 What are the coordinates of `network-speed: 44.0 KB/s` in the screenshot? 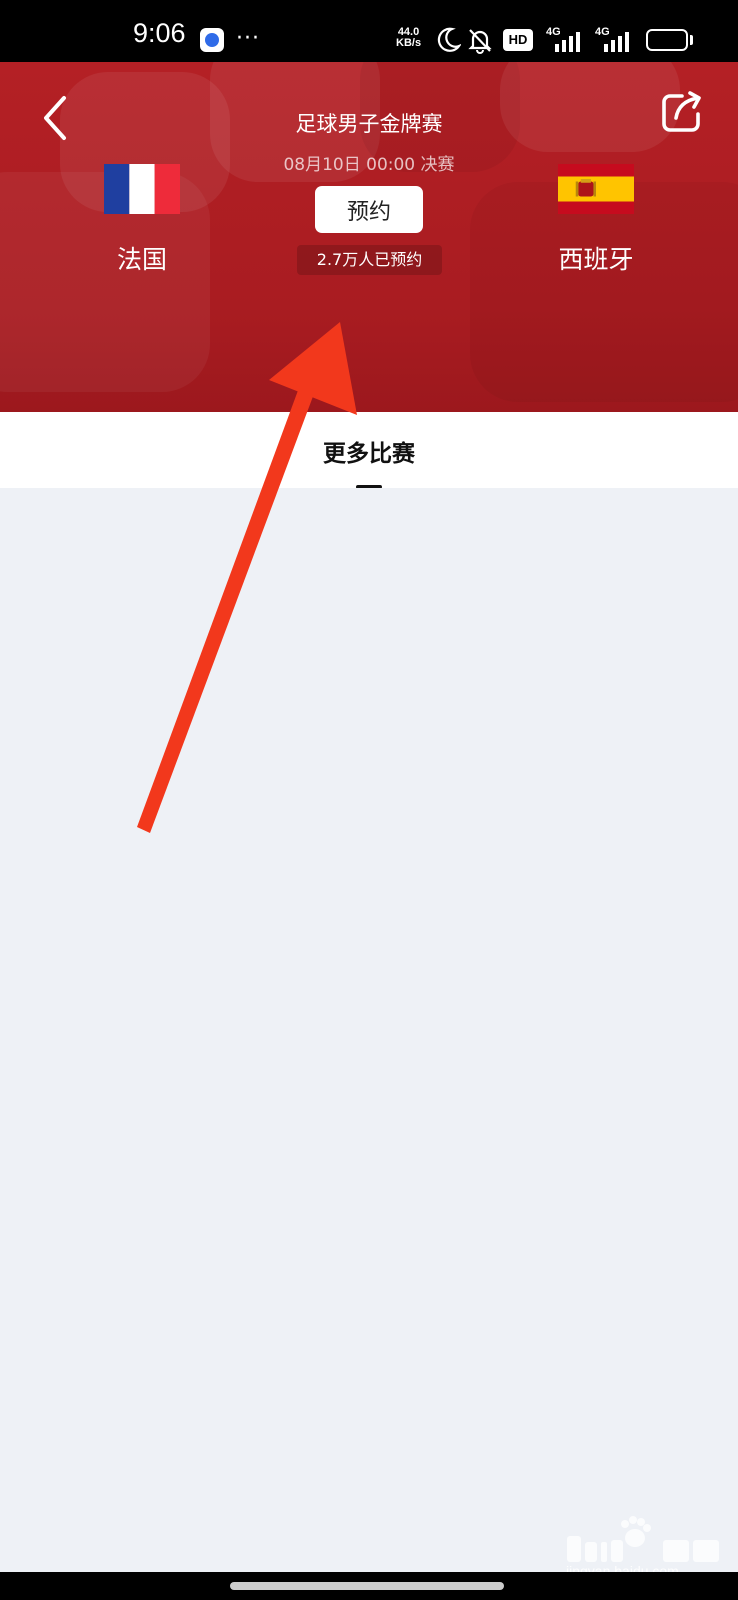 It's located at (408, 38).